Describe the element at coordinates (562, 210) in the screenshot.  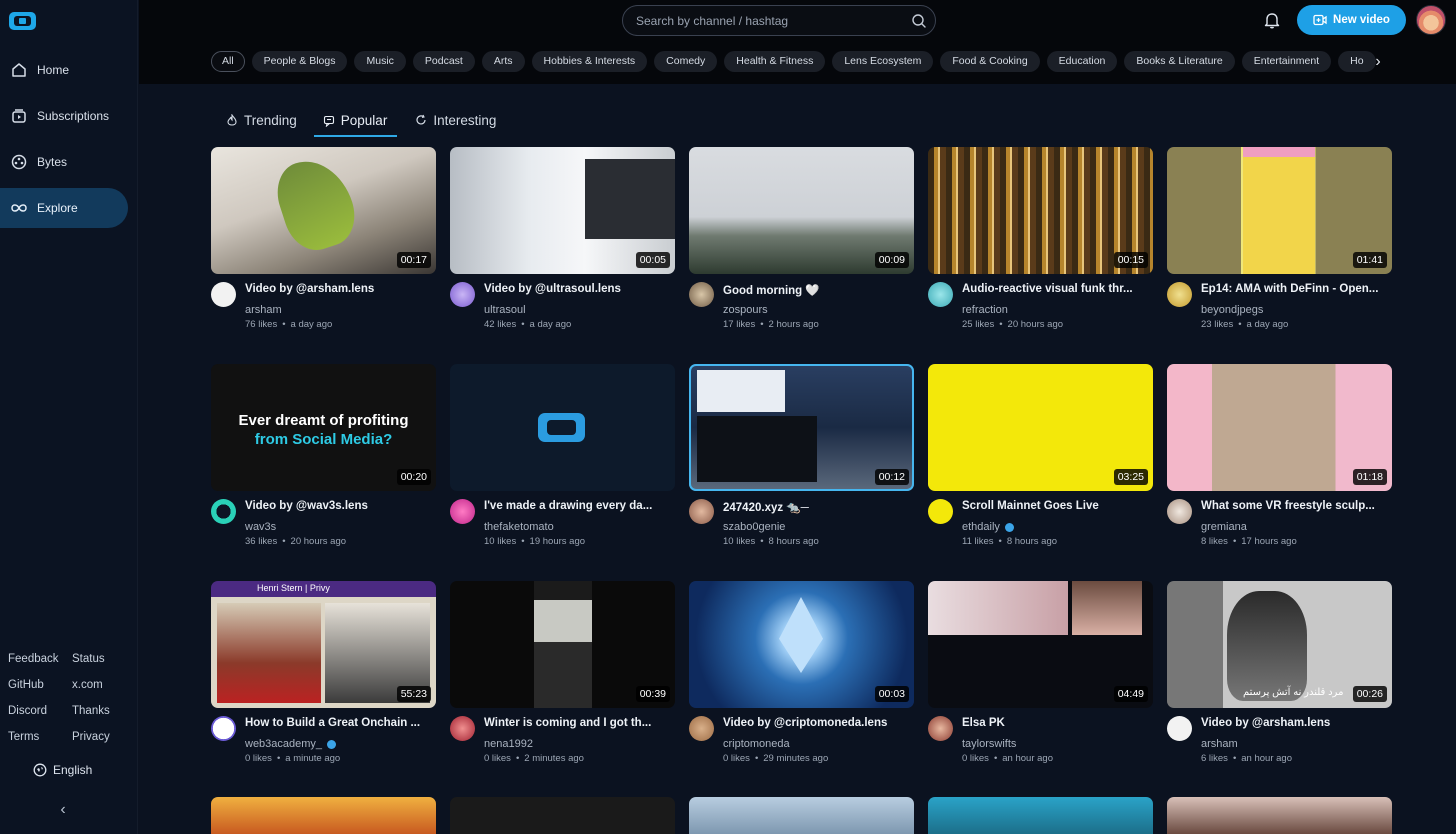
I see `video-thumbnail: 00:05` at that location.